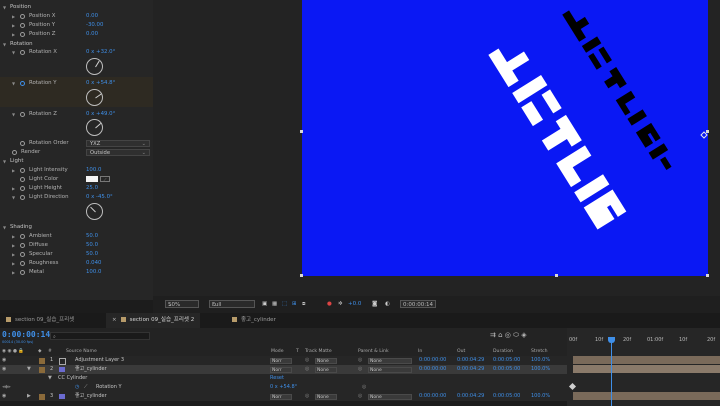  I want to click on diffuse-value: 50.0, so click(92, 245).